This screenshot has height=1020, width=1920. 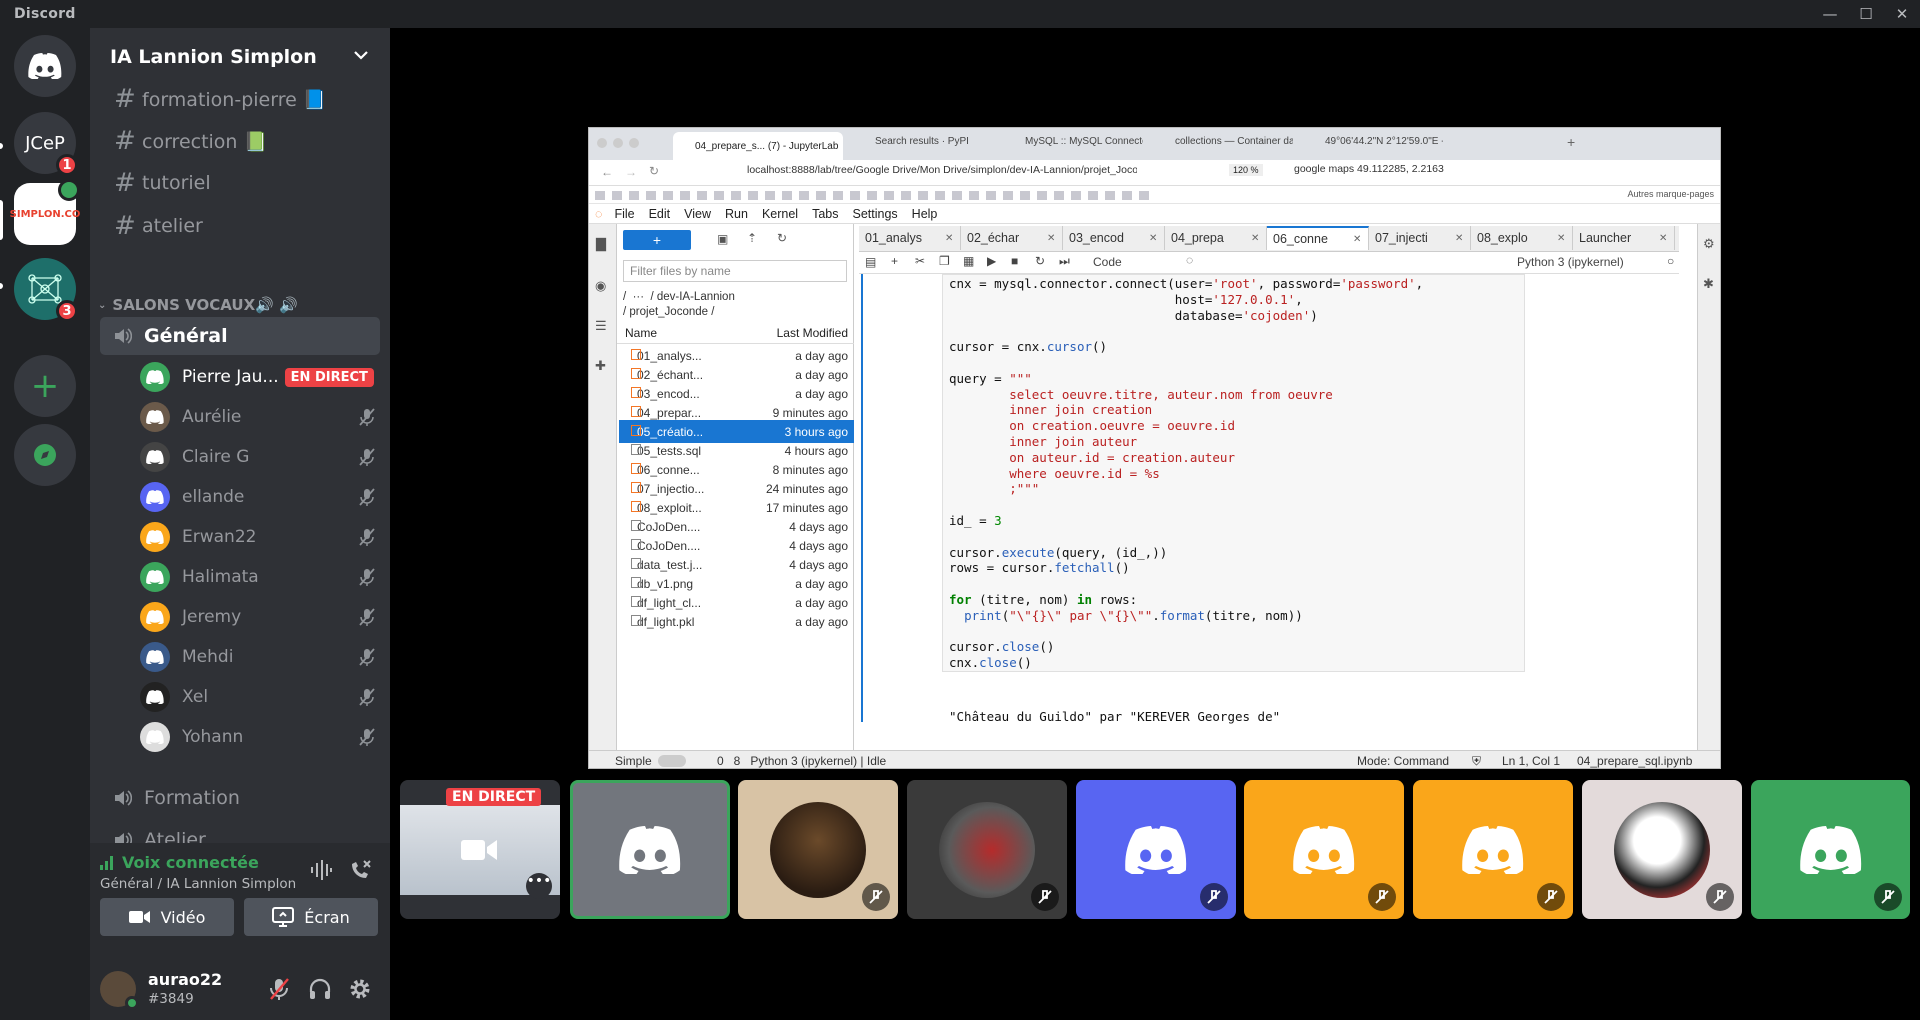 I want to click on new-folder-icon: ▣, so click(x=722, y=239).